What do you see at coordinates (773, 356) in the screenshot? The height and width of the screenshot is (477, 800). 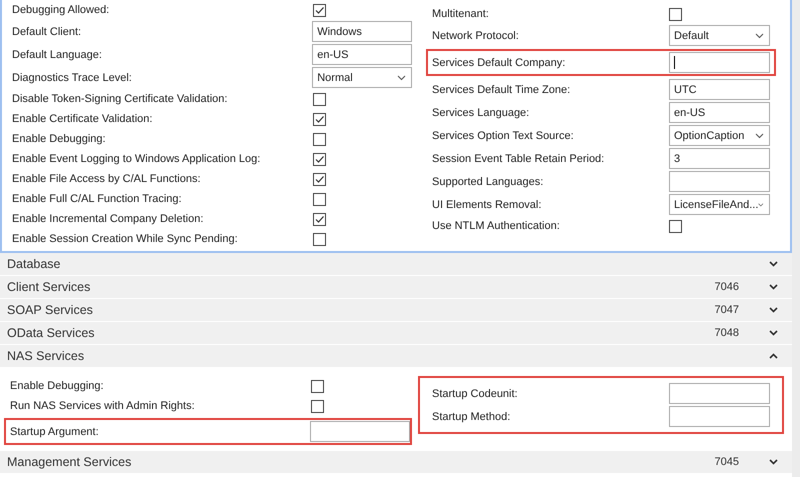 I see `chevron-up-icon` at bounding box center [773, 356].